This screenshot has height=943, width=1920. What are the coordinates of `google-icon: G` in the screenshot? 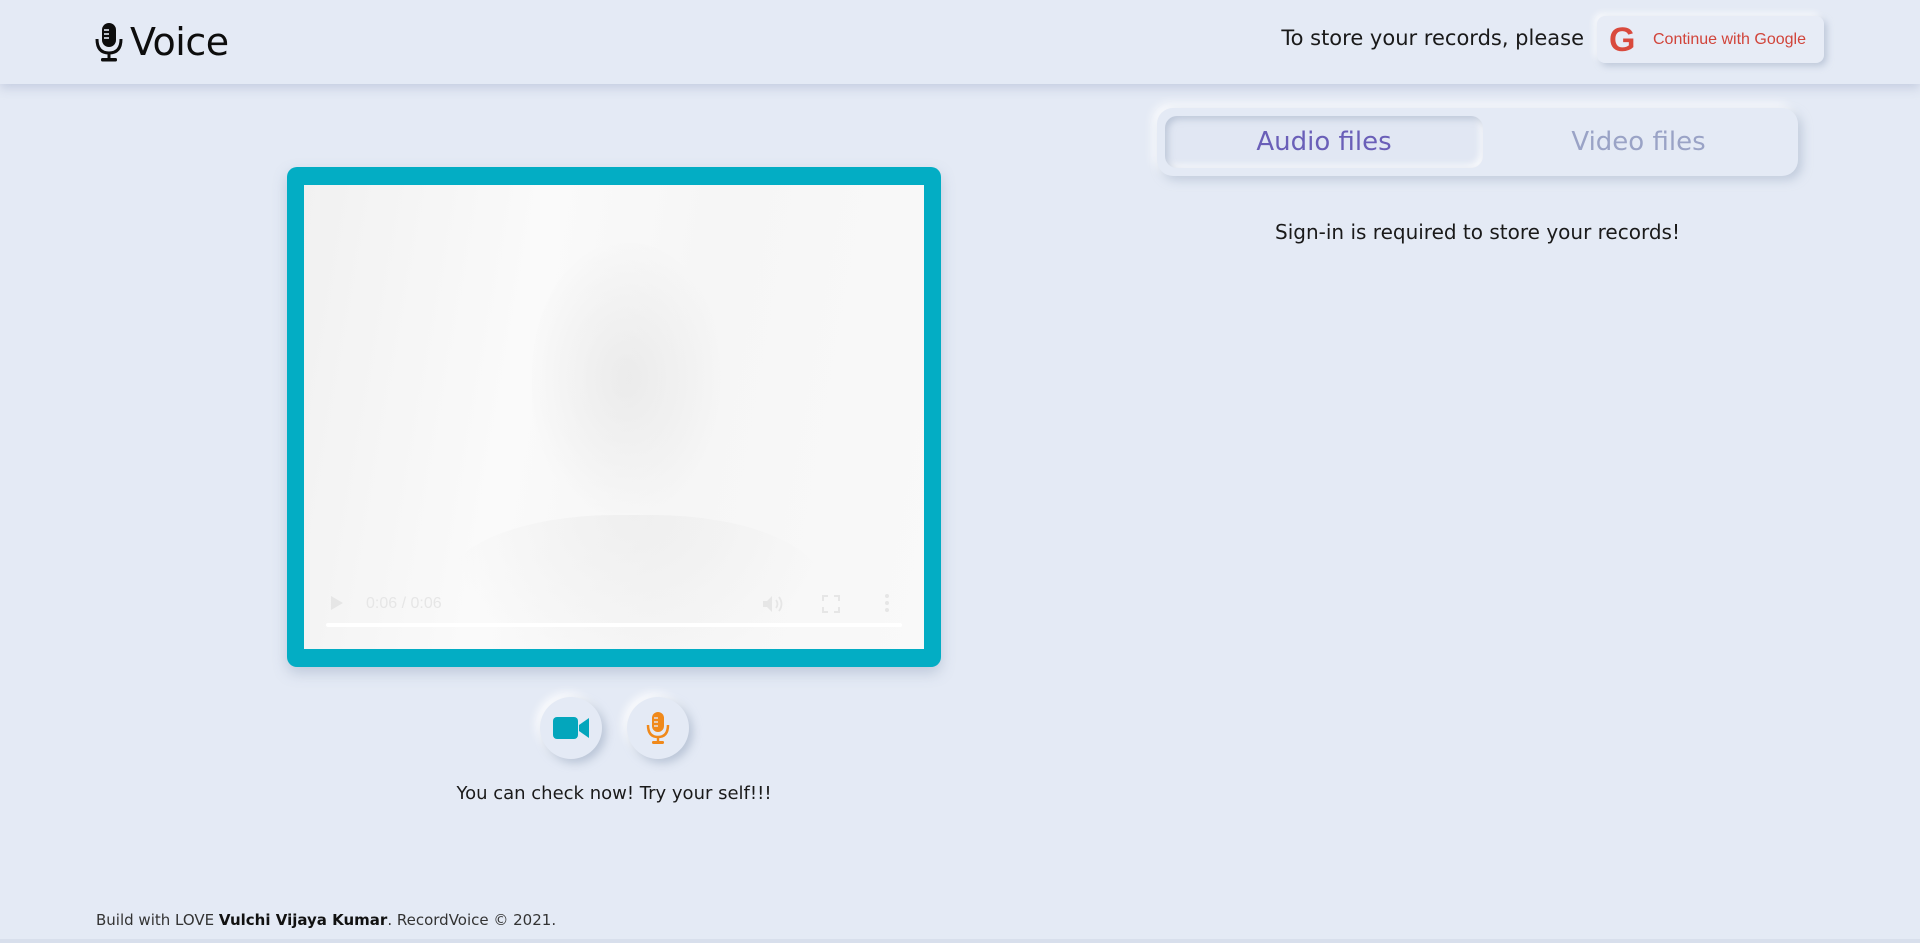 It's located at (1622, 39).